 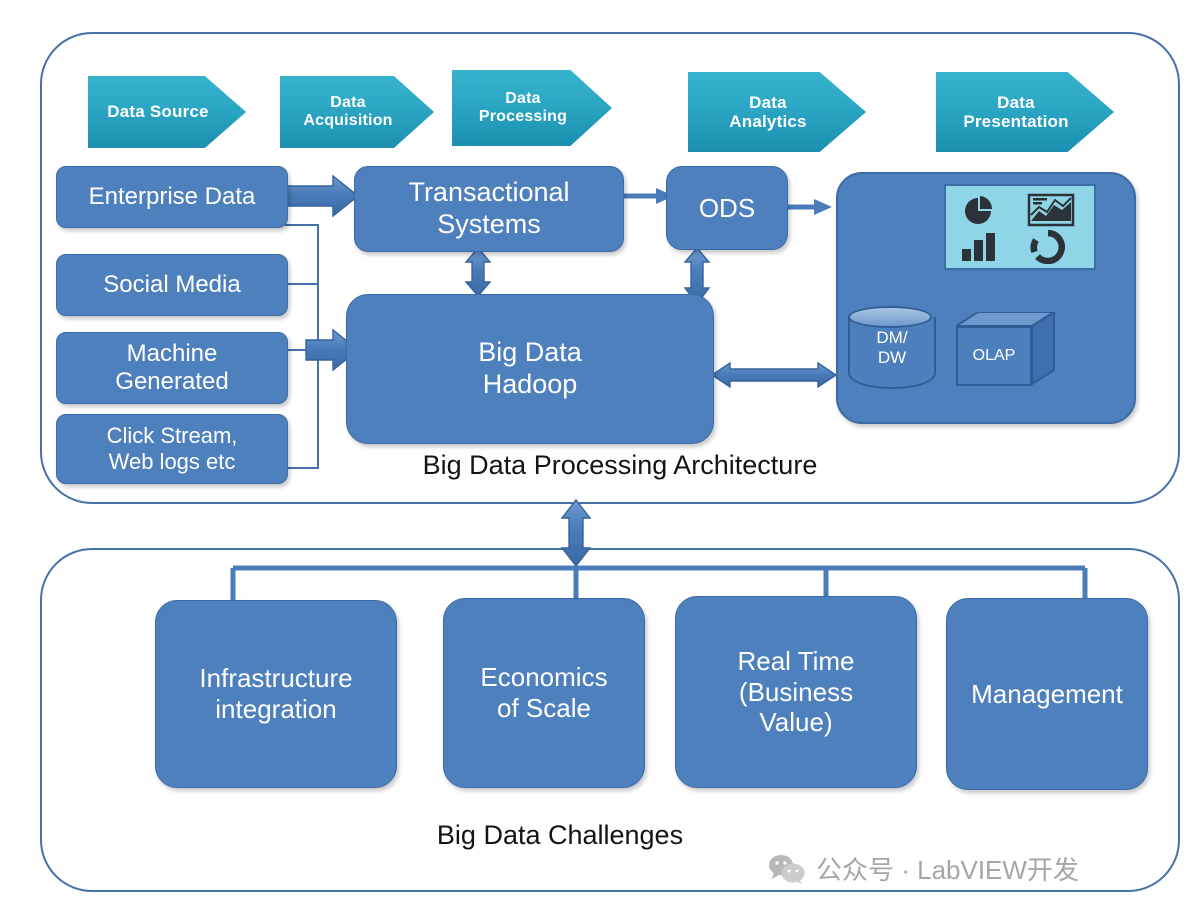 I want to click on challenge-label-line2: (Business, so click(x=796, y=691).